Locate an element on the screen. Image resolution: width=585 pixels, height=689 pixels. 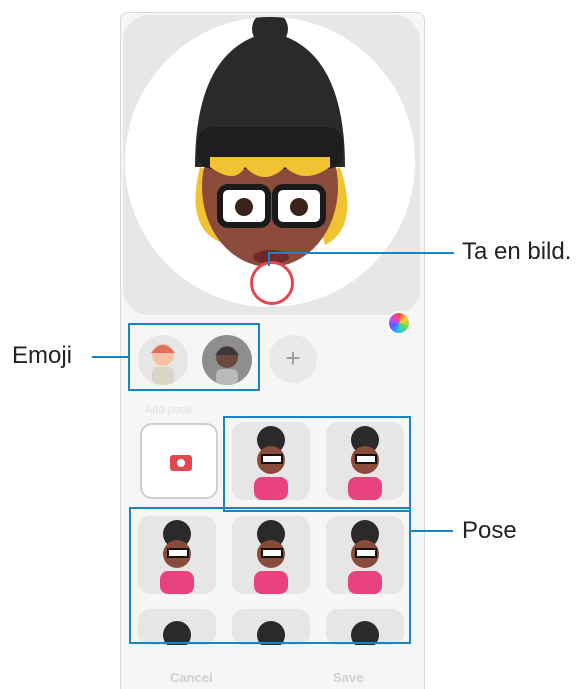
emoji-callout-box is located at coordinates (194, 357).